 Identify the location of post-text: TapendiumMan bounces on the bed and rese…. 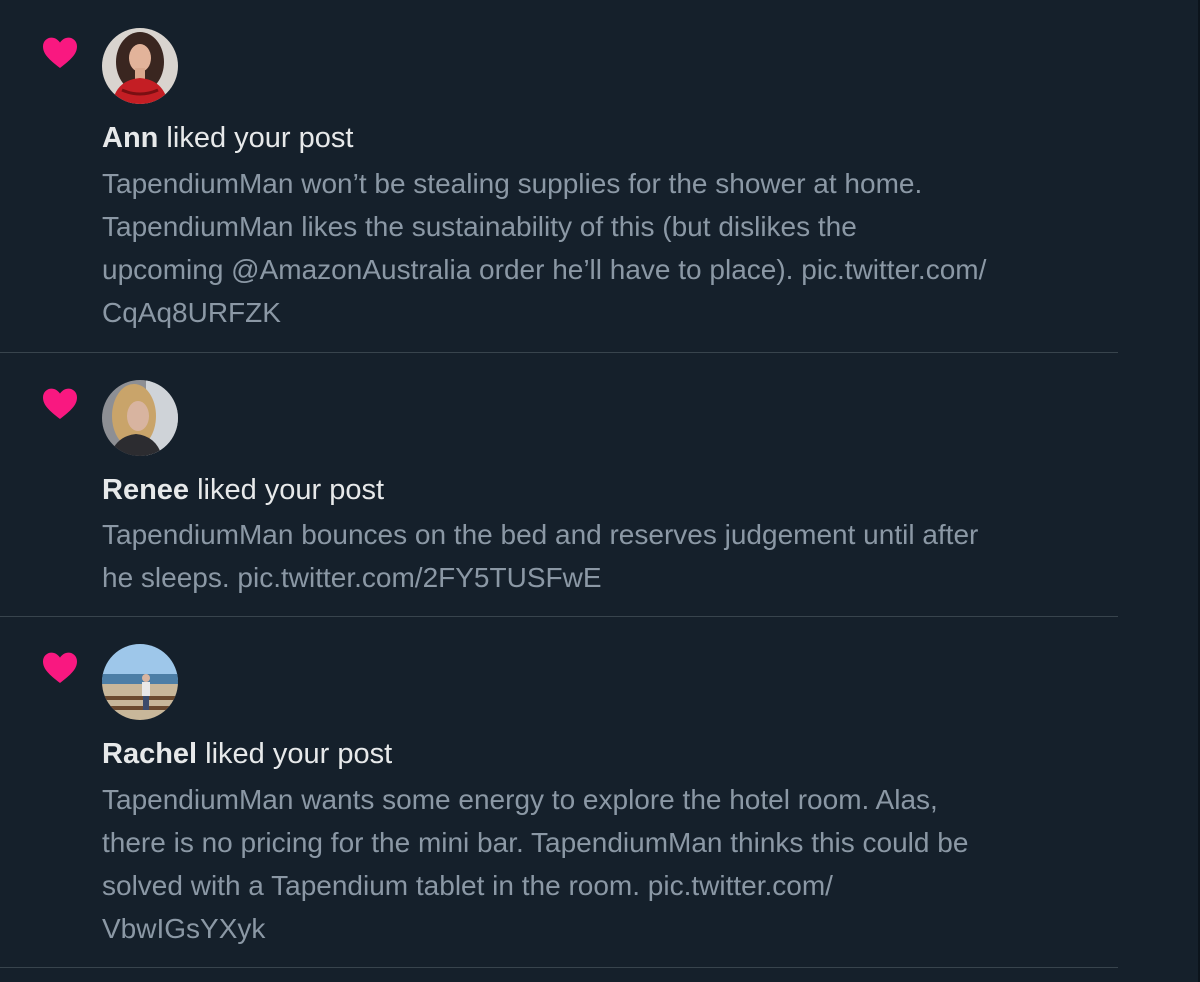
(607, 556).